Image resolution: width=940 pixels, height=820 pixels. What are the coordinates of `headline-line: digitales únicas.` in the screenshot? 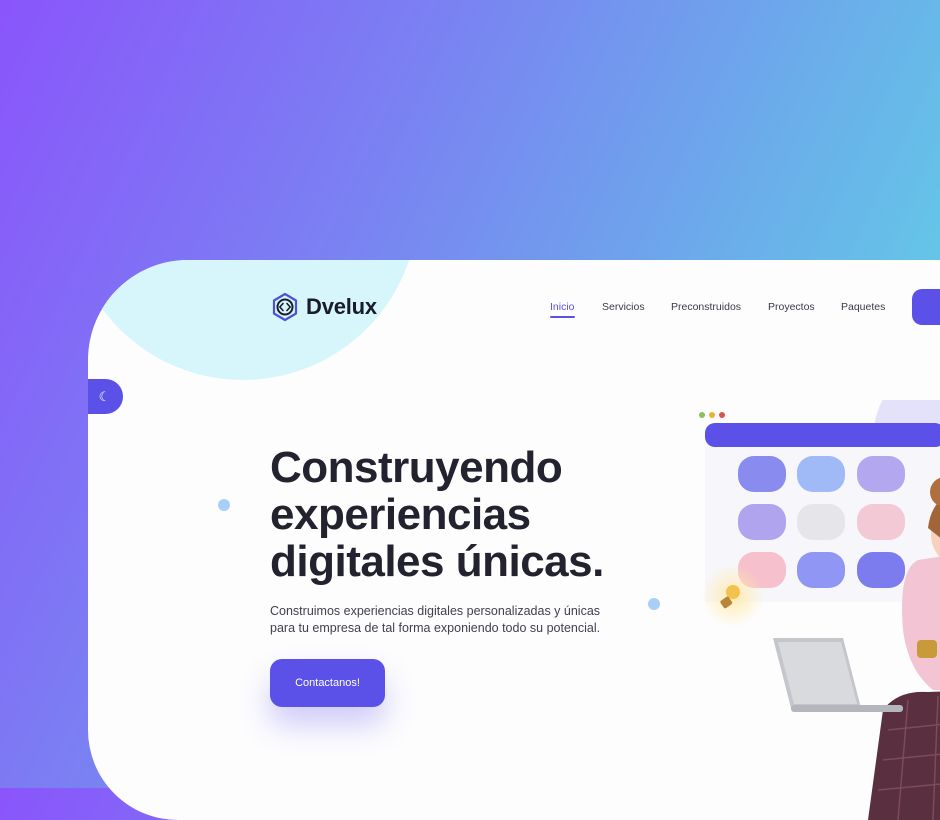 It's located at (437, 561).